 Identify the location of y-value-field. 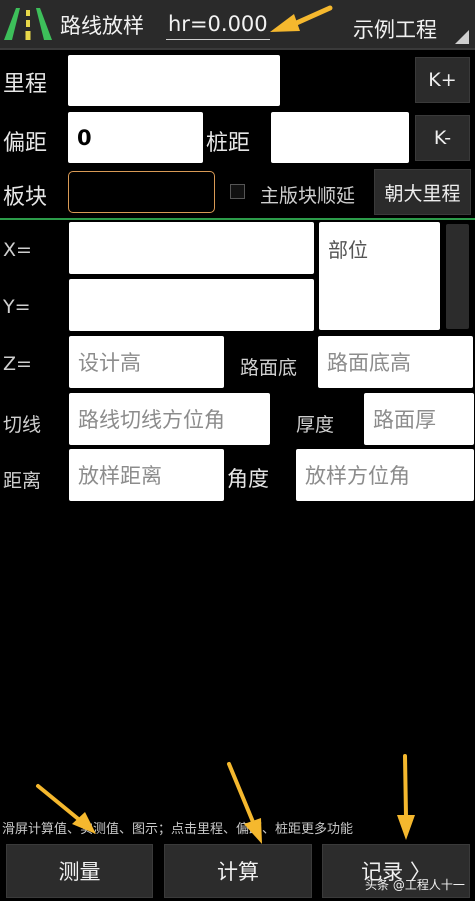
(191, 305).